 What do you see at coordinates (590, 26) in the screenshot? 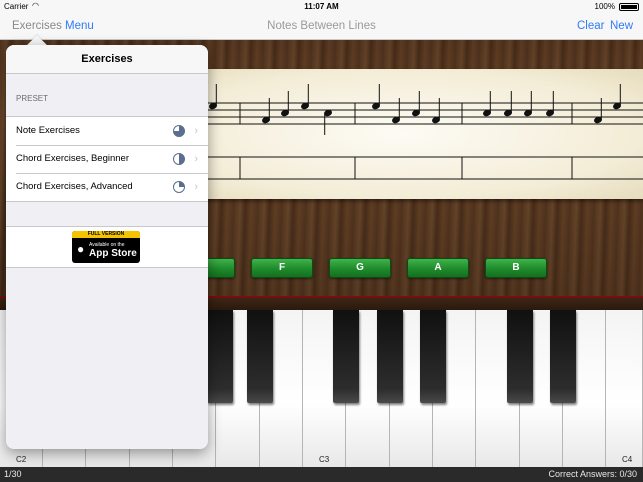
I see `clear-button: Clear` at bounding box center [590, 26].